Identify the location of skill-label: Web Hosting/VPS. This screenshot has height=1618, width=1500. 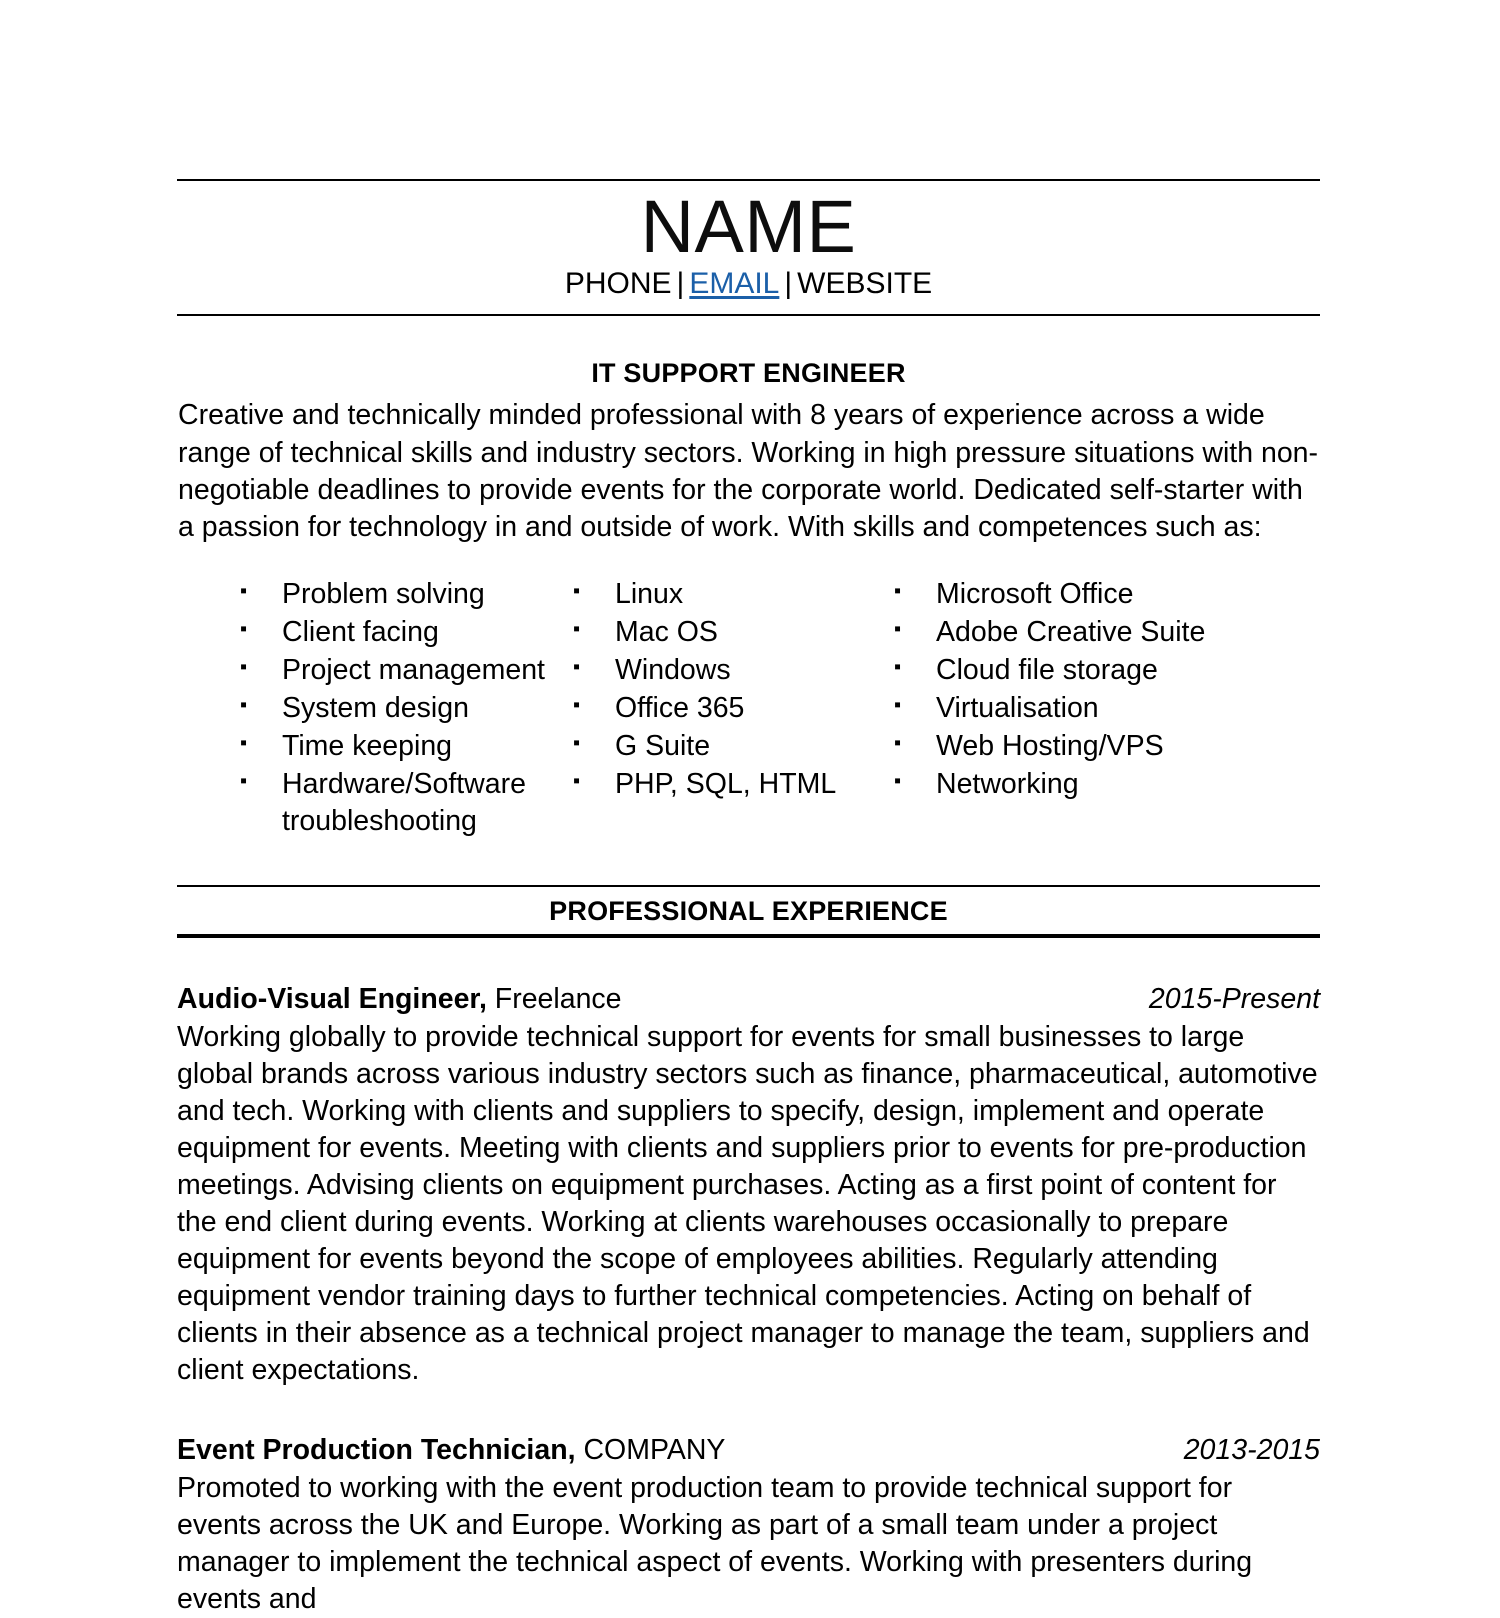
(1050, 745).